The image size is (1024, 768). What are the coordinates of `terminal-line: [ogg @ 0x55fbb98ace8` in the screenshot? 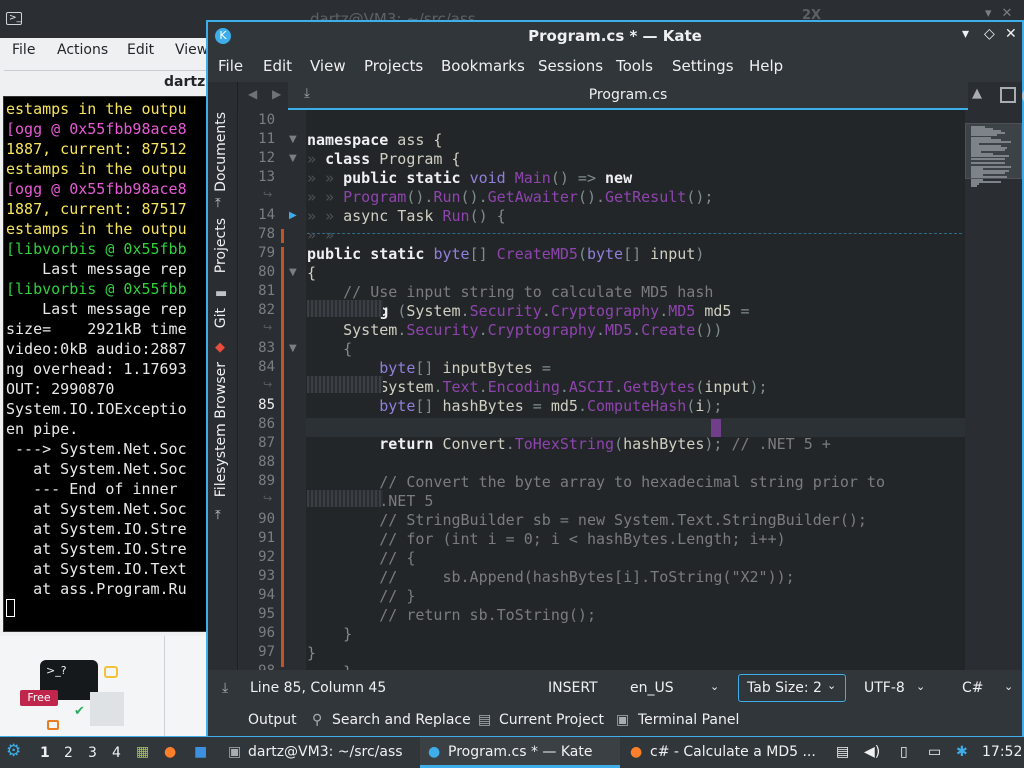 It's located at (96, 129).